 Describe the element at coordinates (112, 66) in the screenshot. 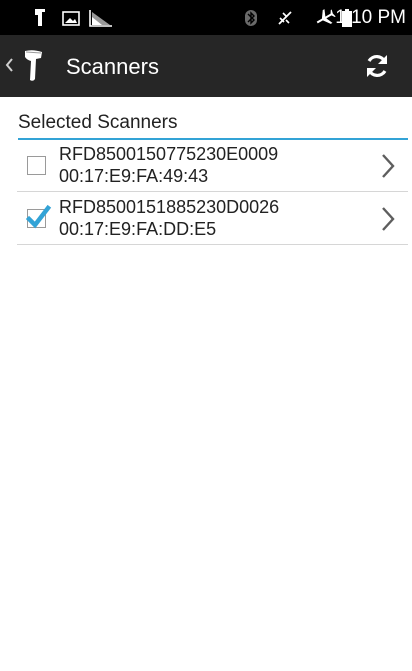

I see `page-title: Scanners` at that location.